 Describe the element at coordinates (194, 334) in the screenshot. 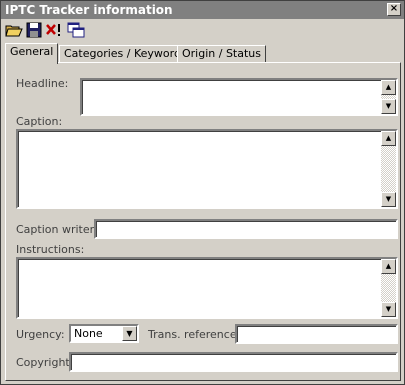

I see `trans-reference-label: Trans. reference:` at that location.